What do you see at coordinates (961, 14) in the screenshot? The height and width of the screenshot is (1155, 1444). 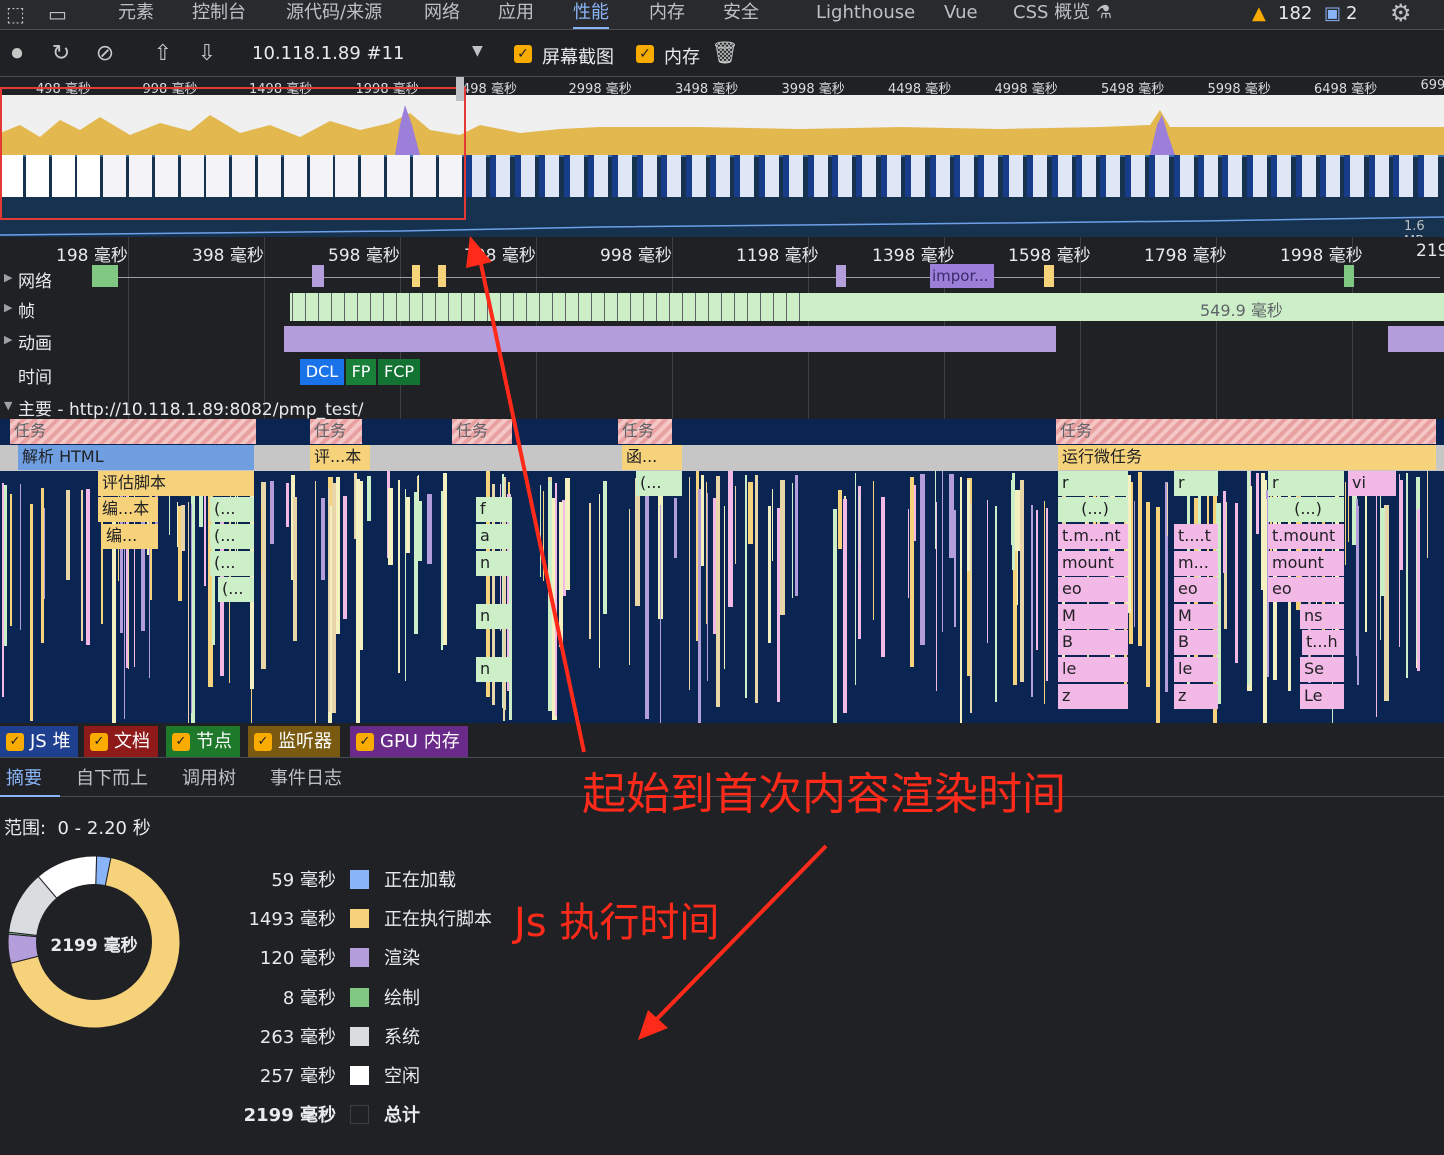 I see `tab-vue: Vue` at bounding box center [961, 14].